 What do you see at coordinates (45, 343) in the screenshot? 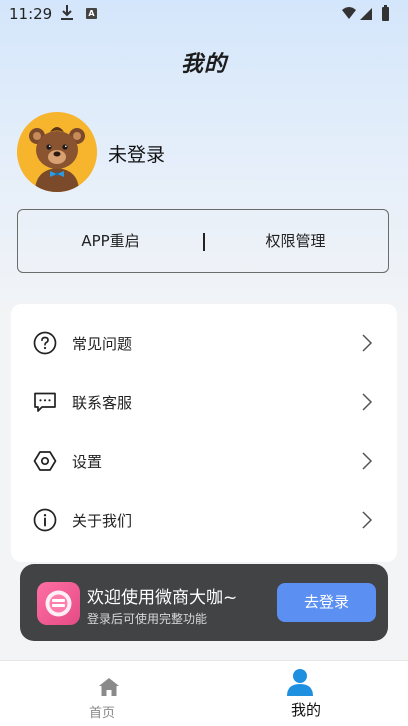
I see `question-circle-icon` at bounding box center [45, 343].